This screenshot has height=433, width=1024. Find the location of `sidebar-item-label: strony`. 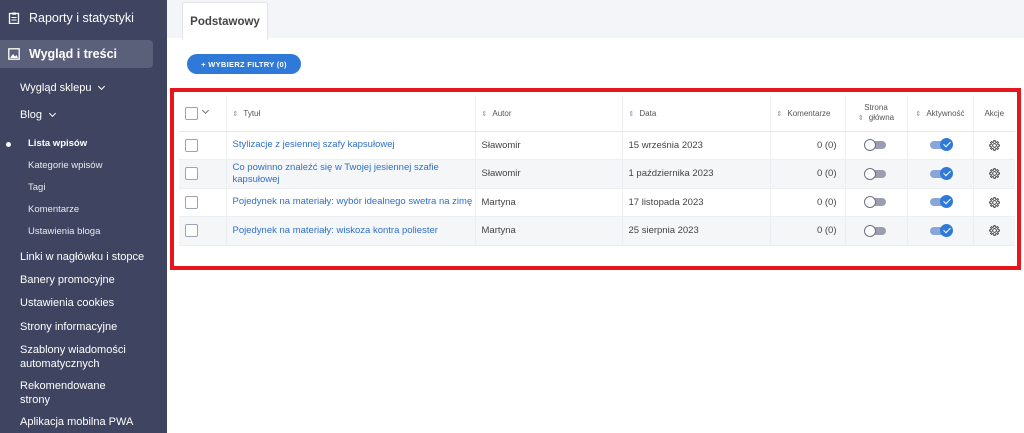

sidebar-item-label: strony is located at coordinates (35, 400).